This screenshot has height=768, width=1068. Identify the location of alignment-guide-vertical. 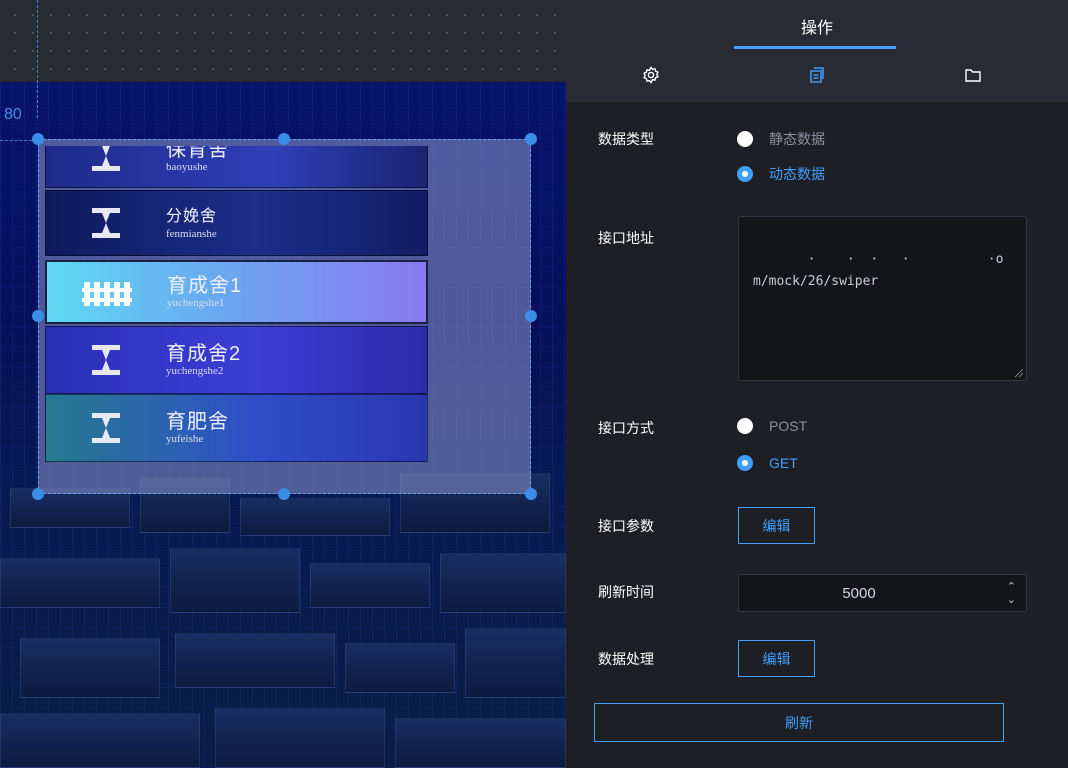
(37, 59).